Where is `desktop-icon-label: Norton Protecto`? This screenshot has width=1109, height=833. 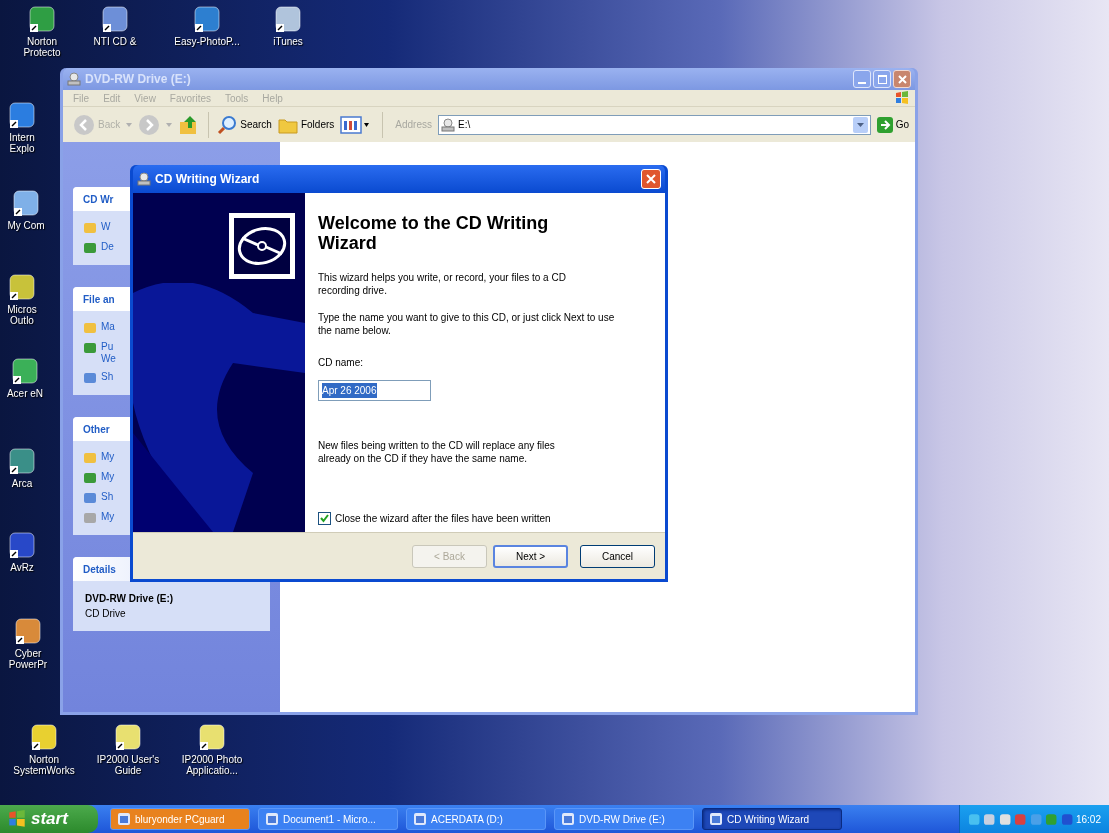 desktop-icon-label: Norton Protecto is located at coordinates (42, 47).